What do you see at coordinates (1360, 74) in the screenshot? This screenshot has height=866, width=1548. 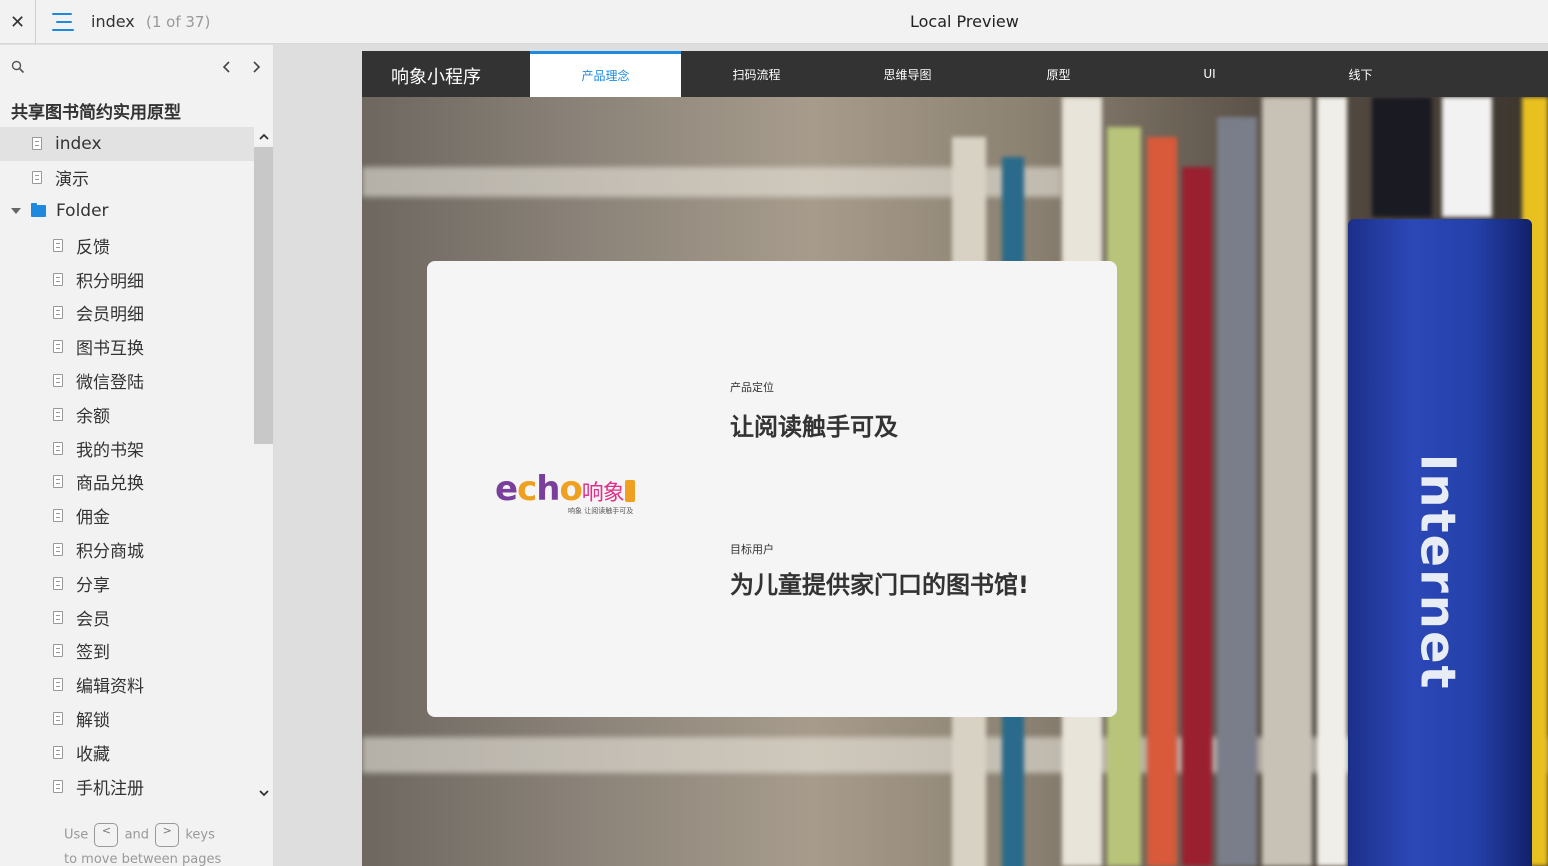 I see `tab-offline: 线下` at bounding box center [1360, 74].